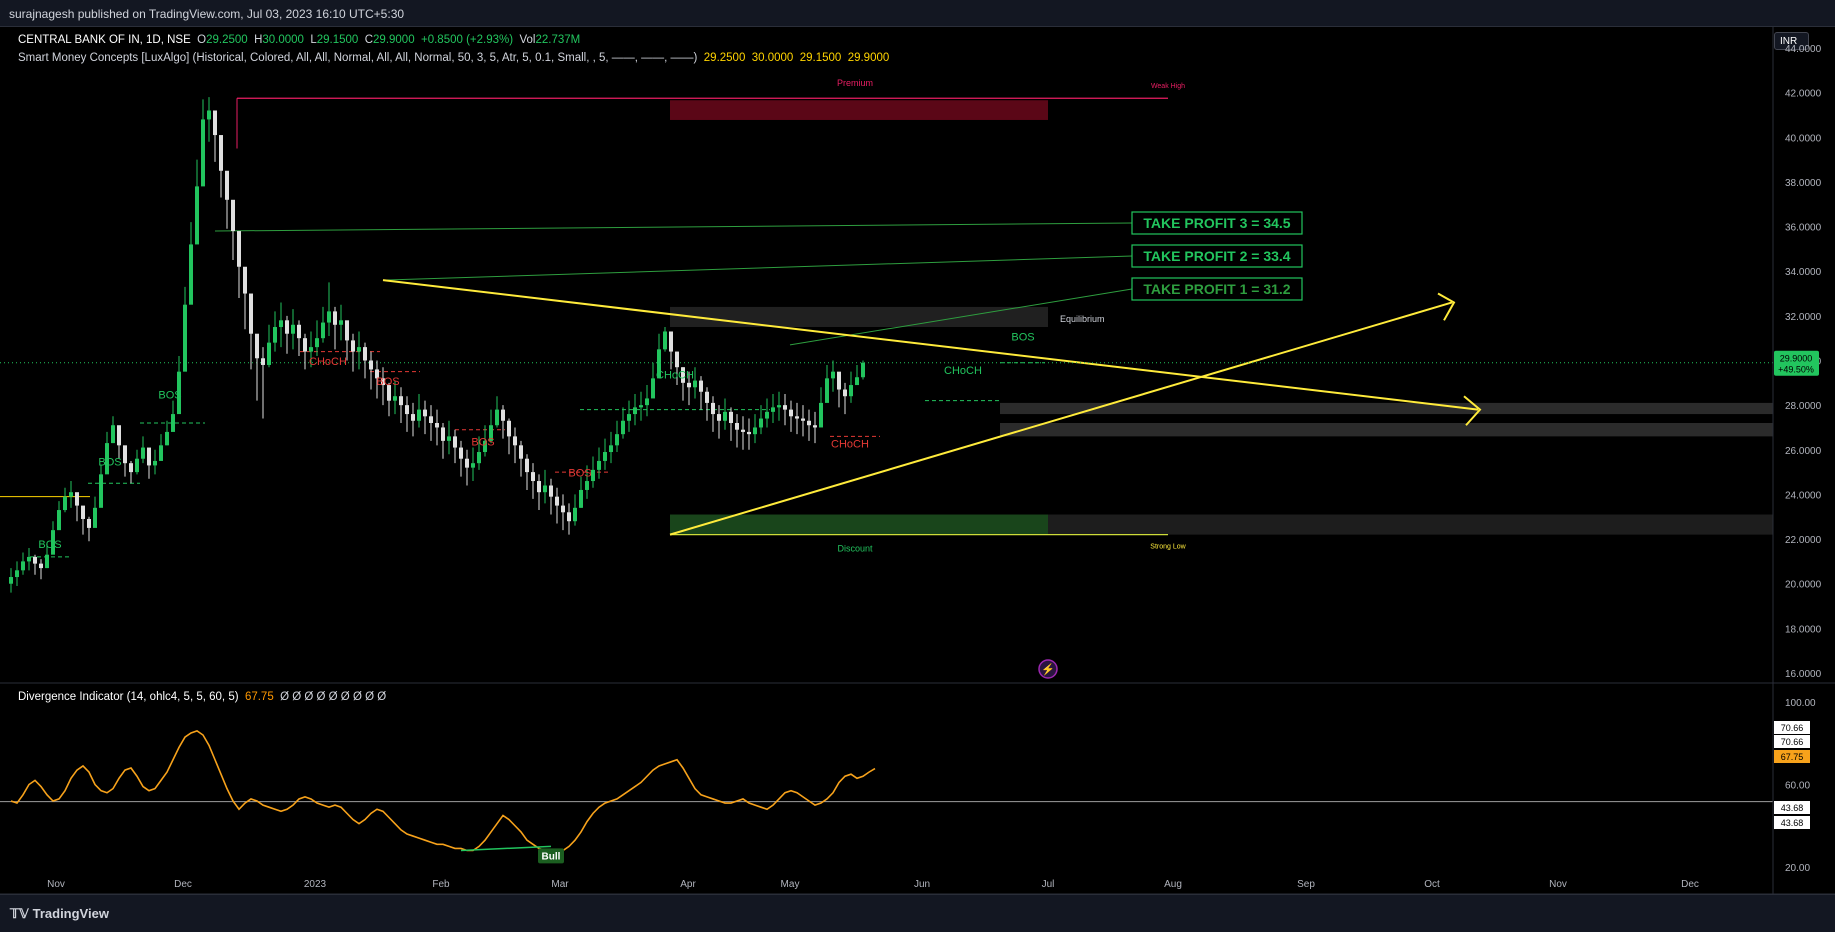 The image size is (1835, 932). I want to click on order-block-upper, so click(1386, 408).